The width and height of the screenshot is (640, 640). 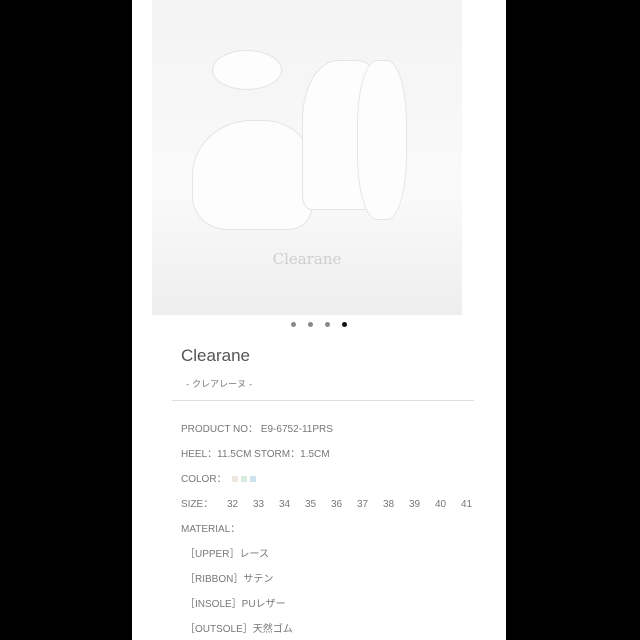 I want to click on material-ribbon: ［RIBBON］サテン, so click(x=229, y=579).